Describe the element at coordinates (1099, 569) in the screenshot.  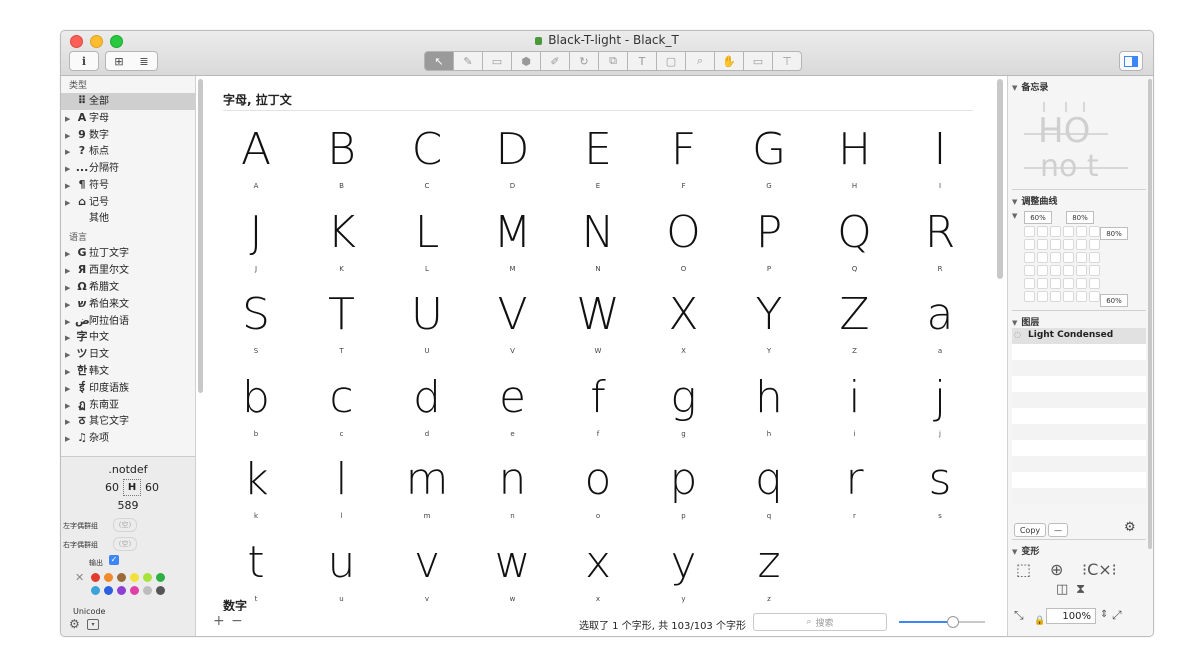
I see `align-center-icon: ⁝C×⁝` at that location.